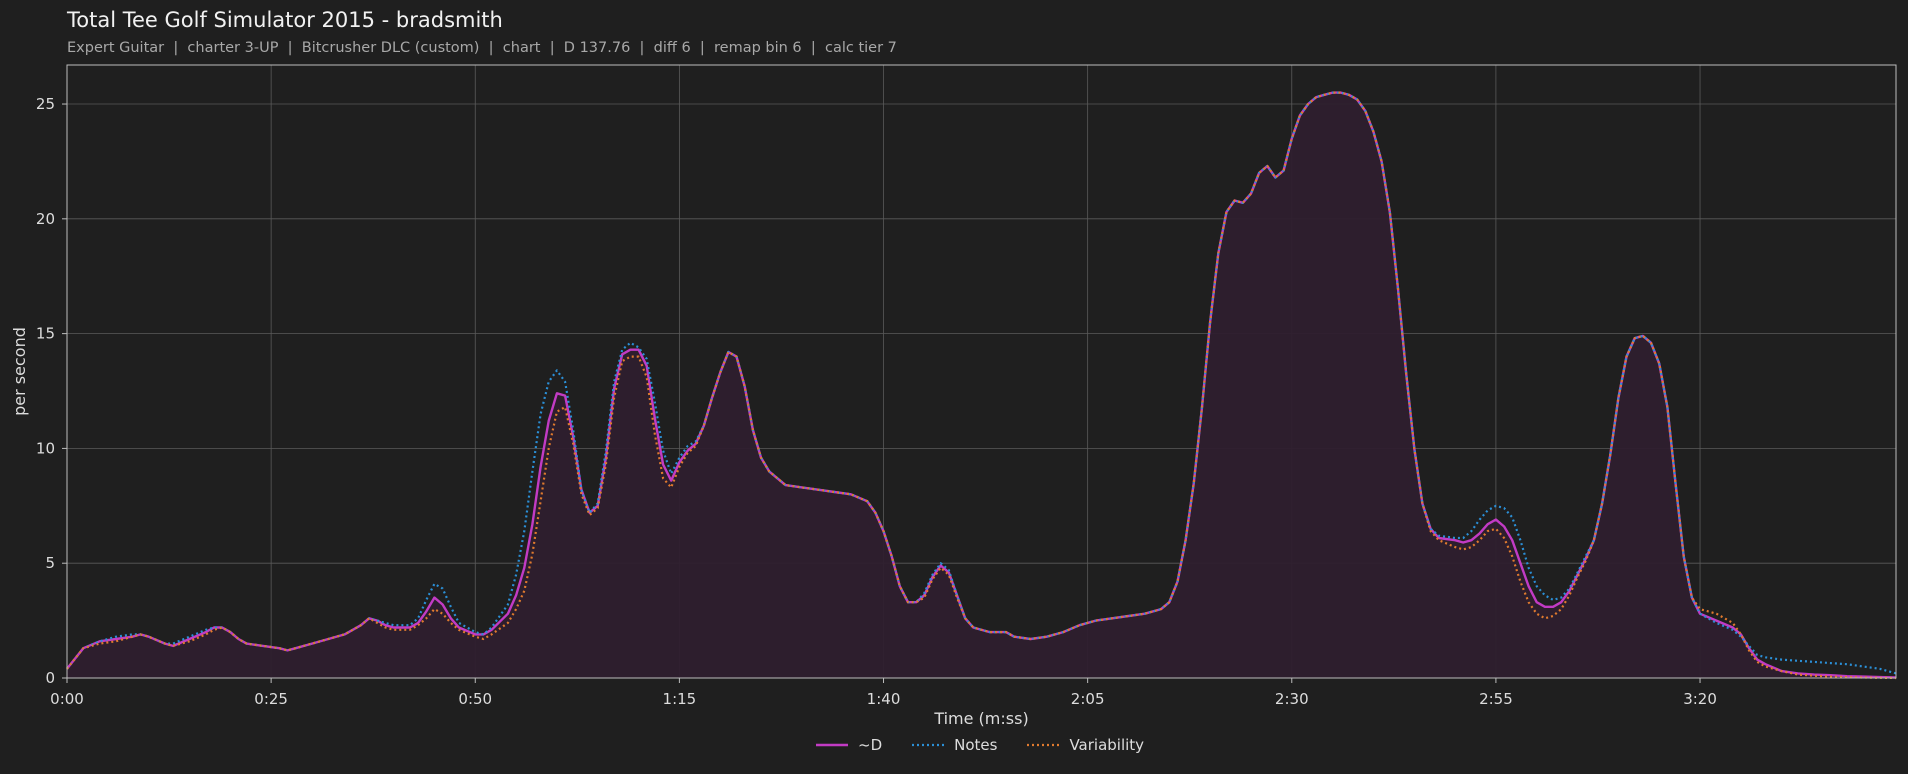 This screenshot has width=1908, height=774. I want to click on legend-item-notes: Notes, so click(954, 745).